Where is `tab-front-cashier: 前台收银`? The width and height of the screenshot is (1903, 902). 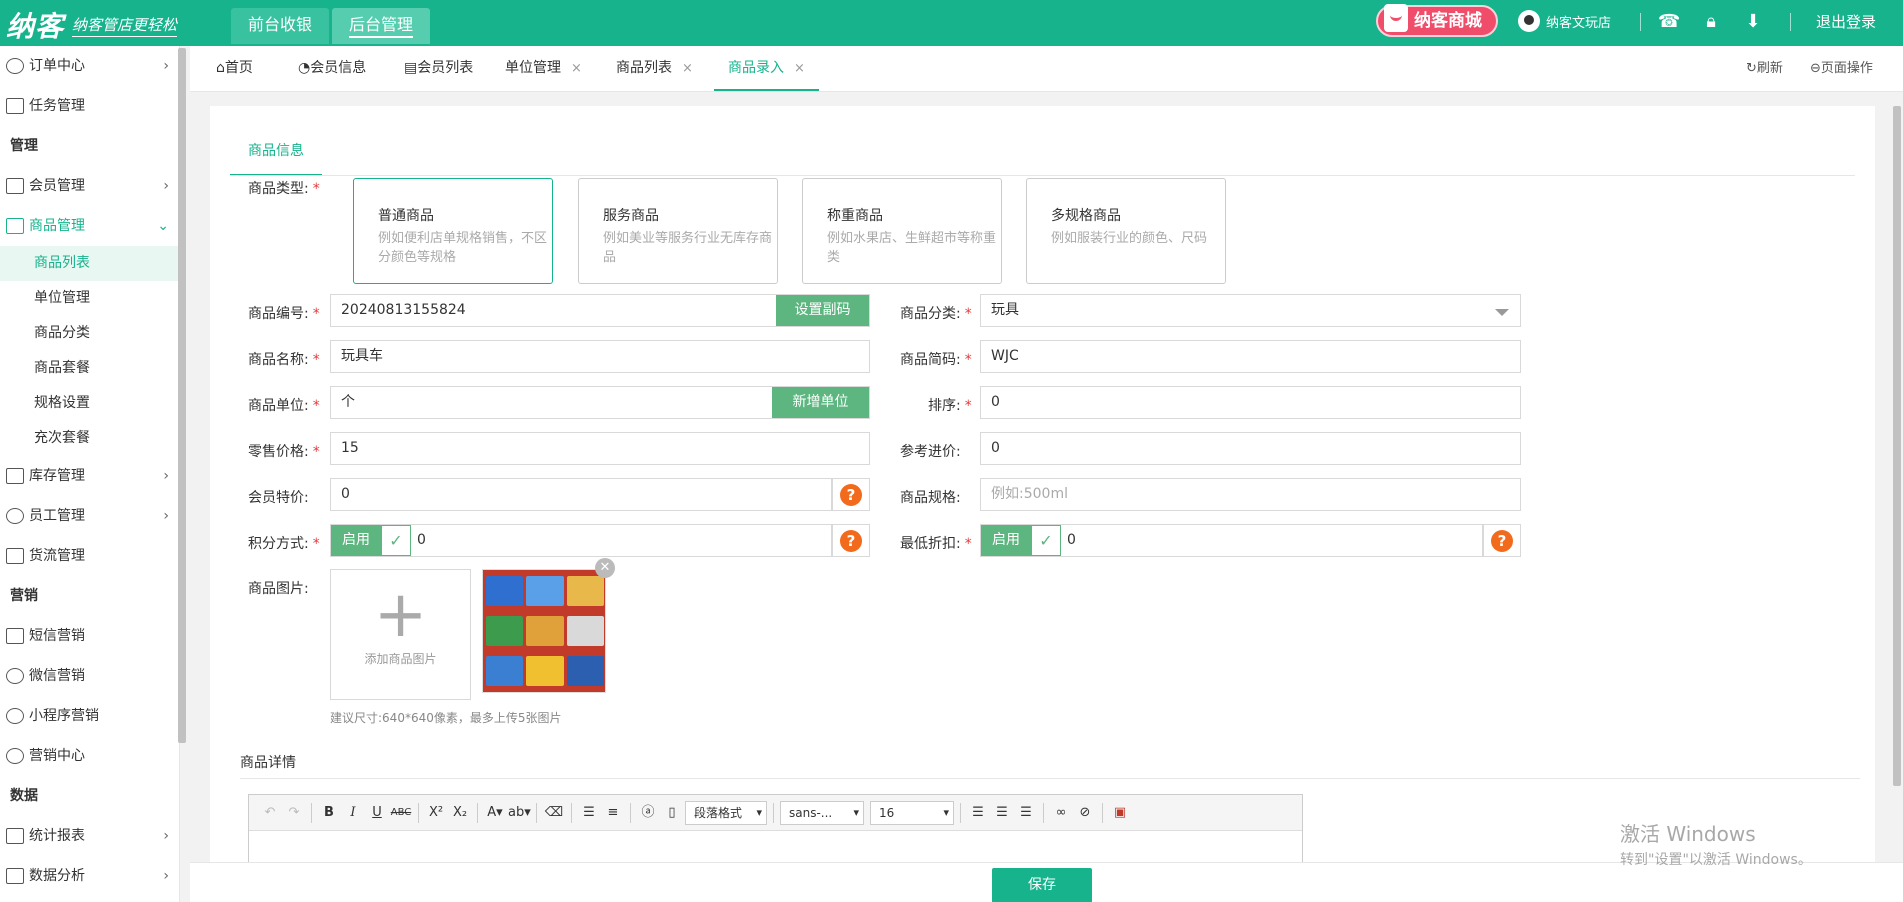 tab-front-cashier: 前台收银 is located at coordinates (280, 26).